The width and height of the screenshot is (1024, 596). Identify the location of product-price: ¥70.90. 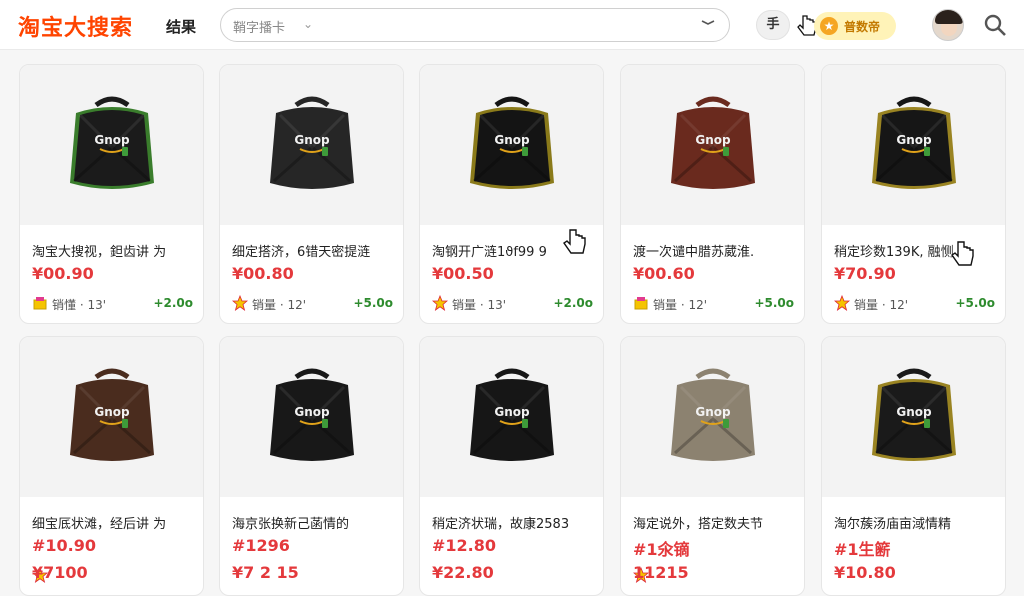
(865, 273).